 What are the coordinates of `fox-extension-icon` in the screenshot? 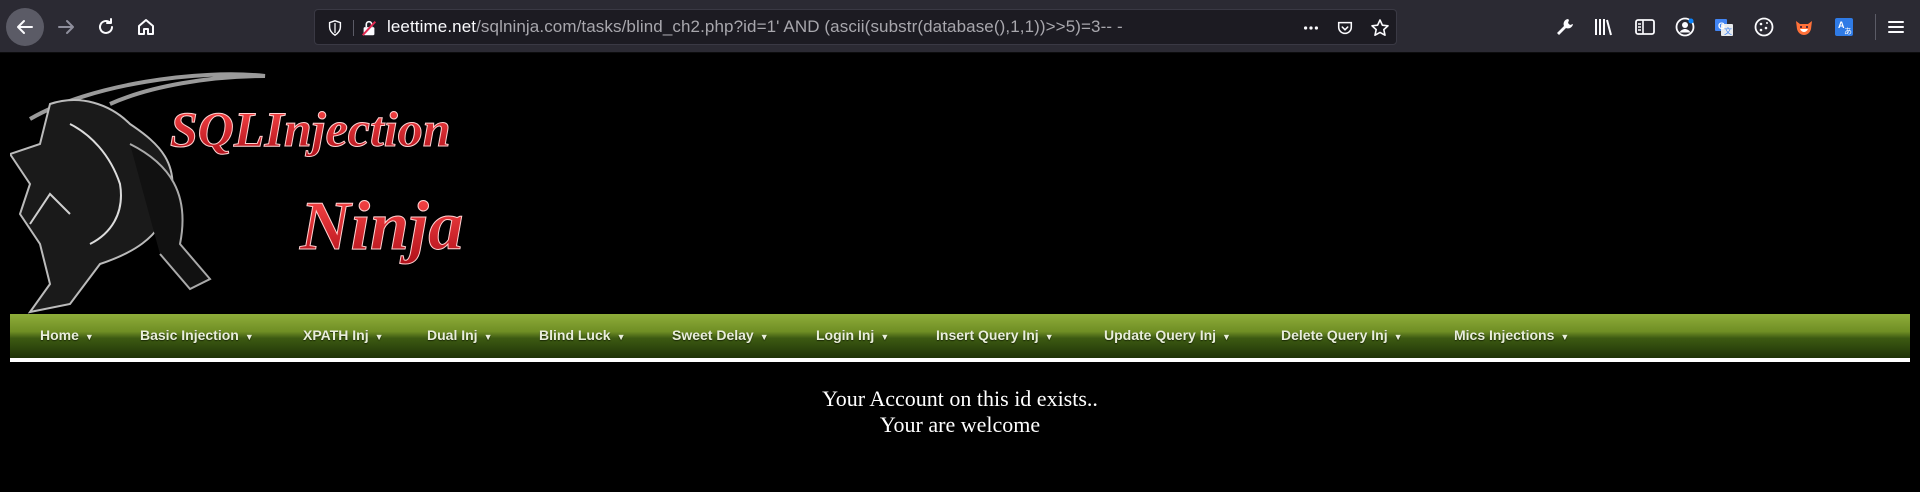 It's located at (1804, 27).